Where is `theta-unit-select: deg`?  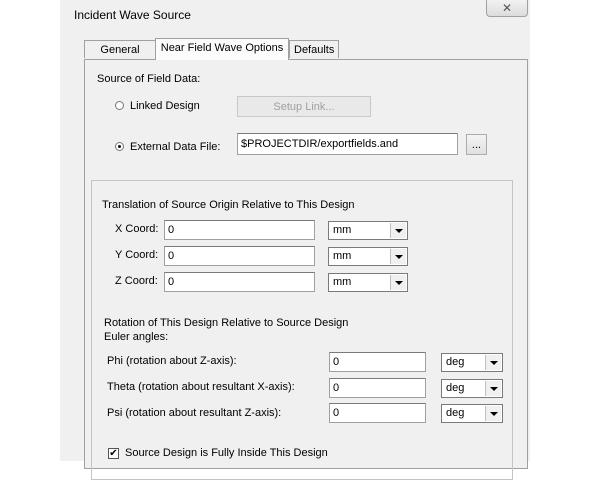 theta-unit-select: deg is located at coordinates (472, 388).